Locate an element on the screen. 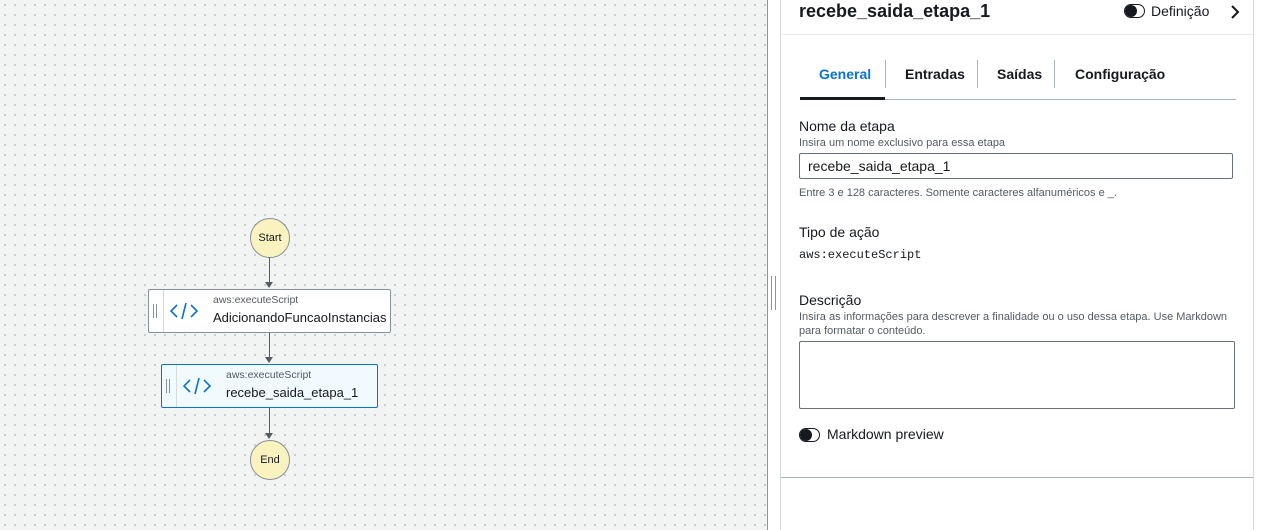  panel-title: recebe_saida_etapa_1 is located at coordinates (895, 11).